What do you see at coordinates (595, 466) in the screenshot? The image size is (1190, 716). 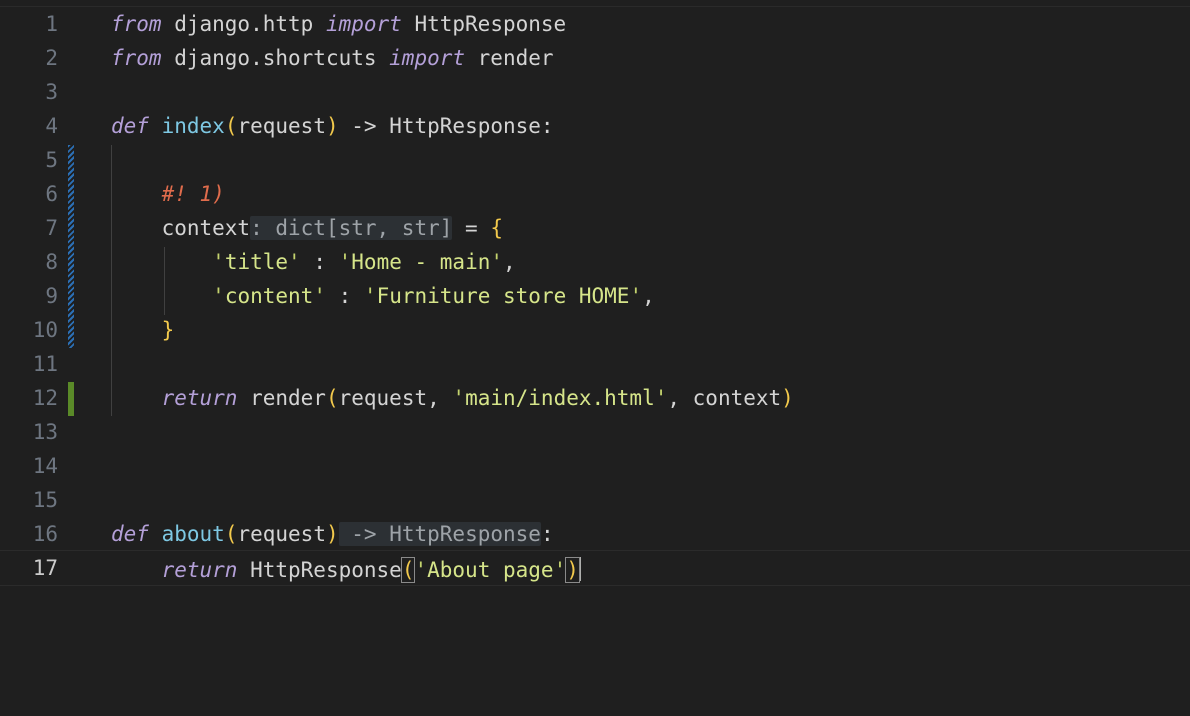 I see `code-line: 14` at bounding box center [595, 466].